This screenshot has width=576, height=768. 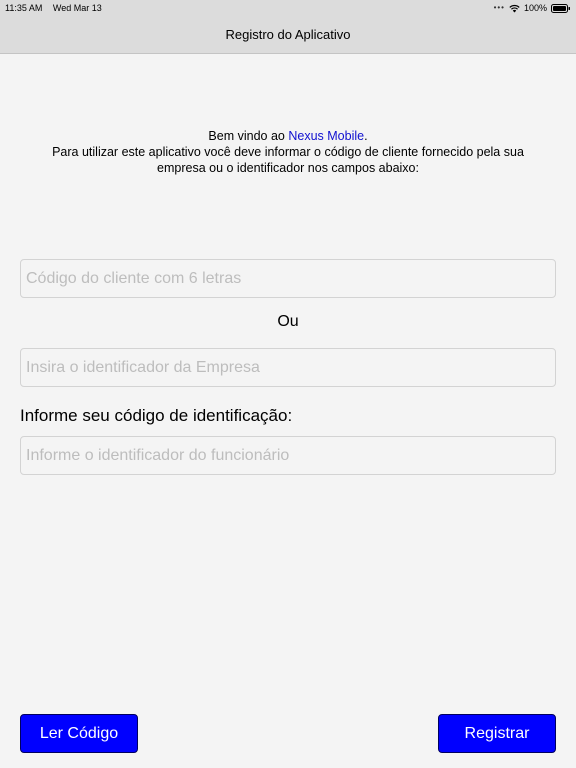 What do you see at coordinates (288, 8) in the screenshot?
I see `status-bar: 11:35 AM Wed Mar 13 ••• 100%` at bounding box center [288, 8].